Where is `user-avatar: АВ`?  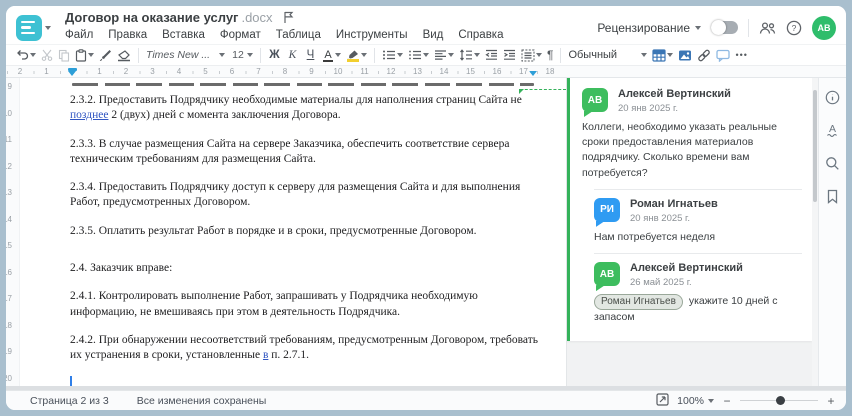 user-avatar: АВ is located at coordinates (824, 27).